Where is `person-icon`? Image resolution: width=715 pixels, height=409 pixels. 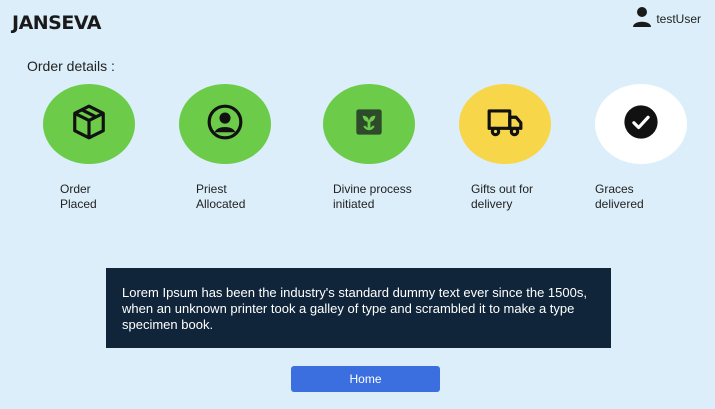 person-icon is located at coordinates (225, 124).